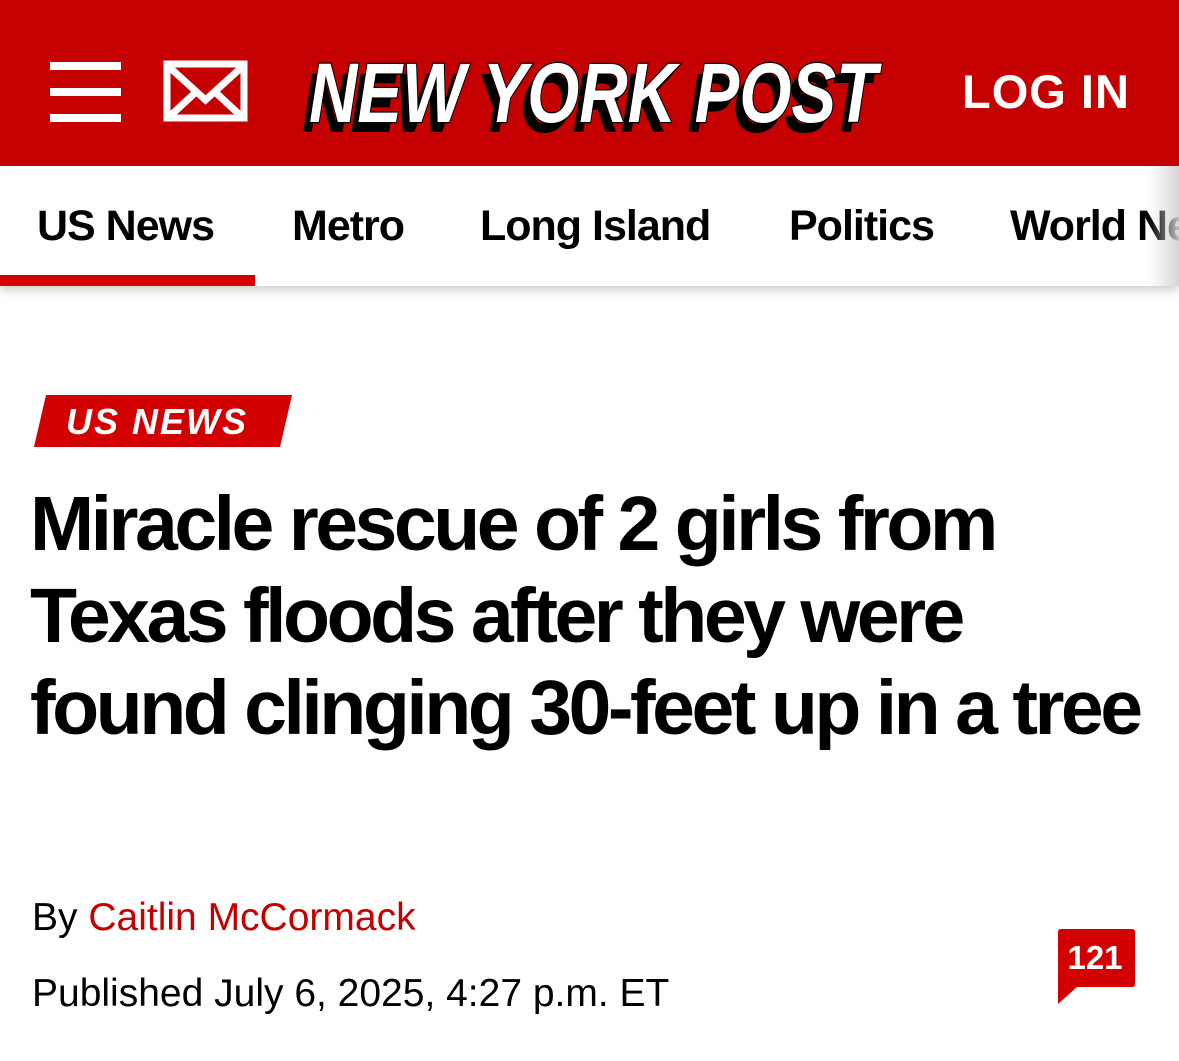 Image resolution: width=1179 pixels, height=1061 pixels. I want to click on comment-count: 121, so click(1095, 957).